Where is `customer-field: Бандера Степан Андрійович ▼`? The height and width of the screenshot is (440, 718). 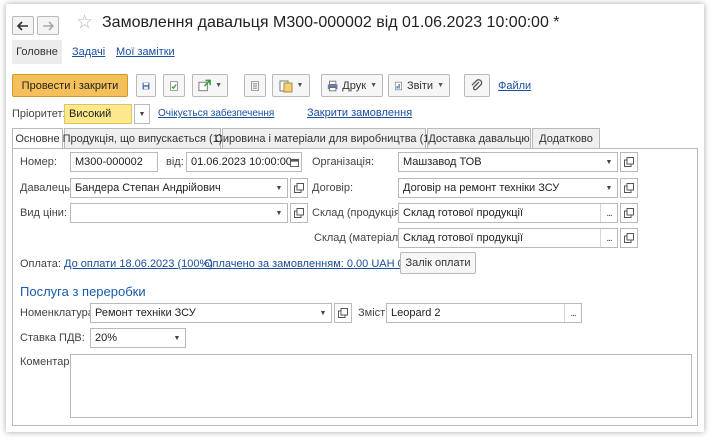 customer-field: Бандера Степан Андрійович ▼ is located at coordinates (179, 188).